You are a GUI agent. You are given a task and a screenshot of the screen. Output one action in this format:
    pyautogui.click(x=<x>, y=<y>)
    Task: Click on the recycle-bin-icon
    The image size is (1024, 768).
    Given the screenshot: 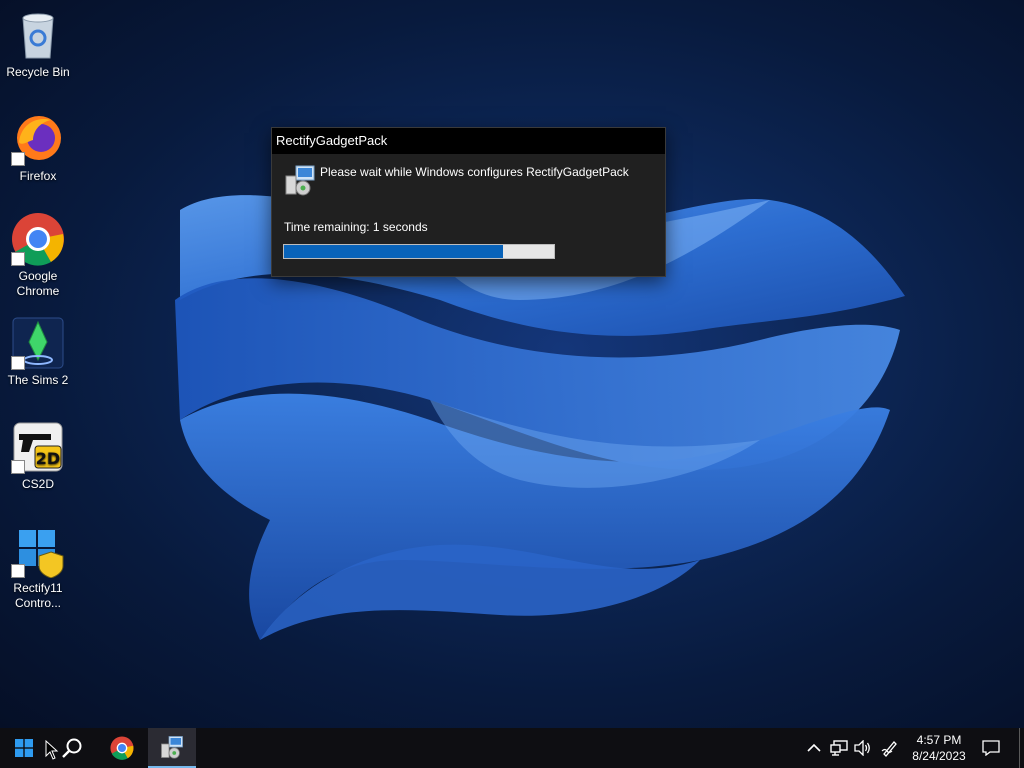 What is the action you would take?
    pyautogui.click(x=38, y=35)
    